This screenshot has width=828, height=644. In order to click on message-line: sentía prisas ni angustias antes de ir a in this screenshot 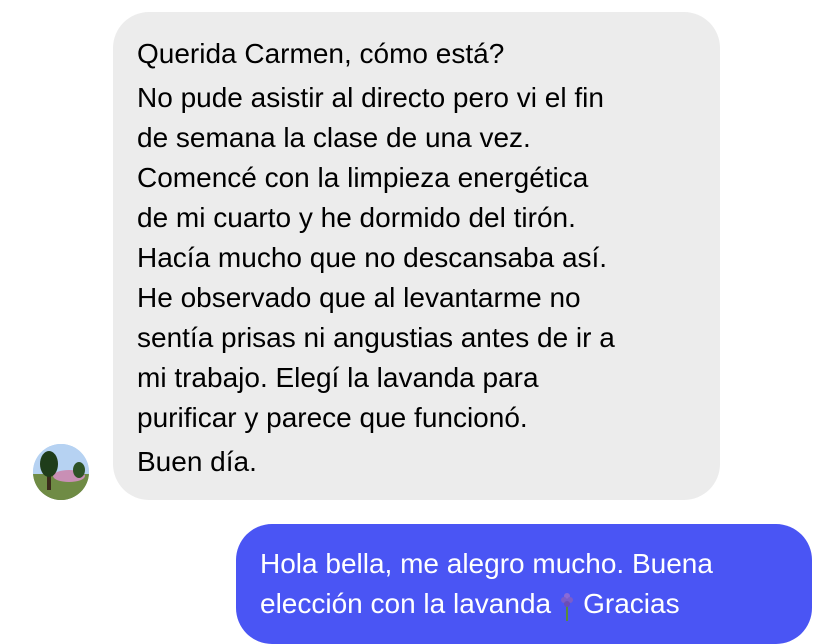, I will do `click(376, 337)`.